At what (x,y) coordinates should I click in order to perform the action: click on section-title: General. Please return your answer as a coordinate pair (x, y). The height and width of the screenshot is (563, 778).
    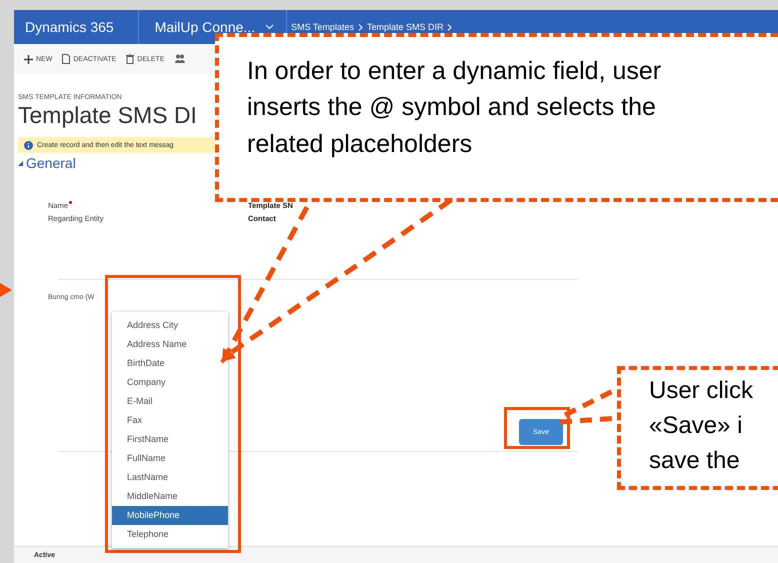
    Looking at the image, I should click on (51, 163).